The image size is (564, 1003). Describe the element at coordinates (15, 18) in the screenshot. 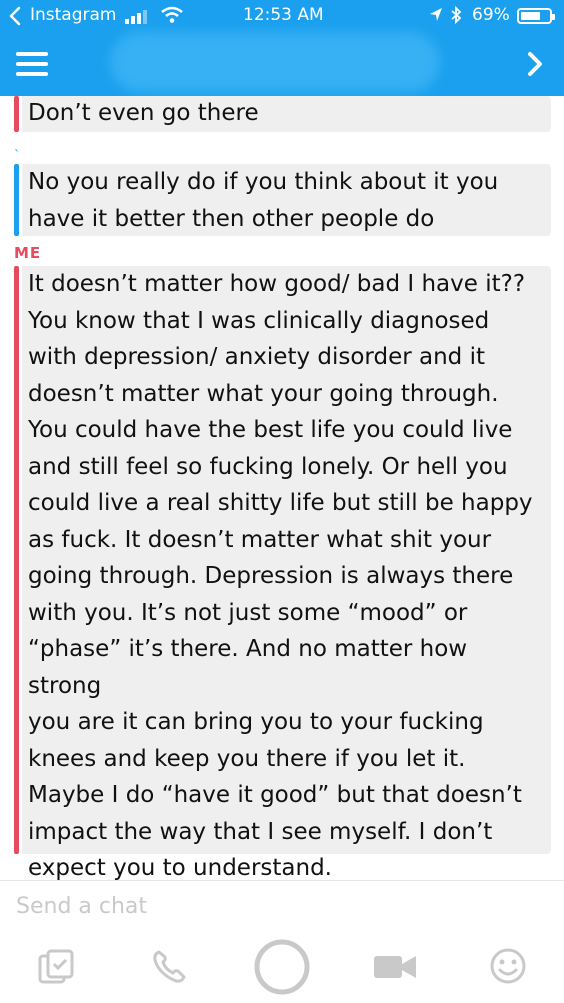

I see `back-chevron-icon` at that location.